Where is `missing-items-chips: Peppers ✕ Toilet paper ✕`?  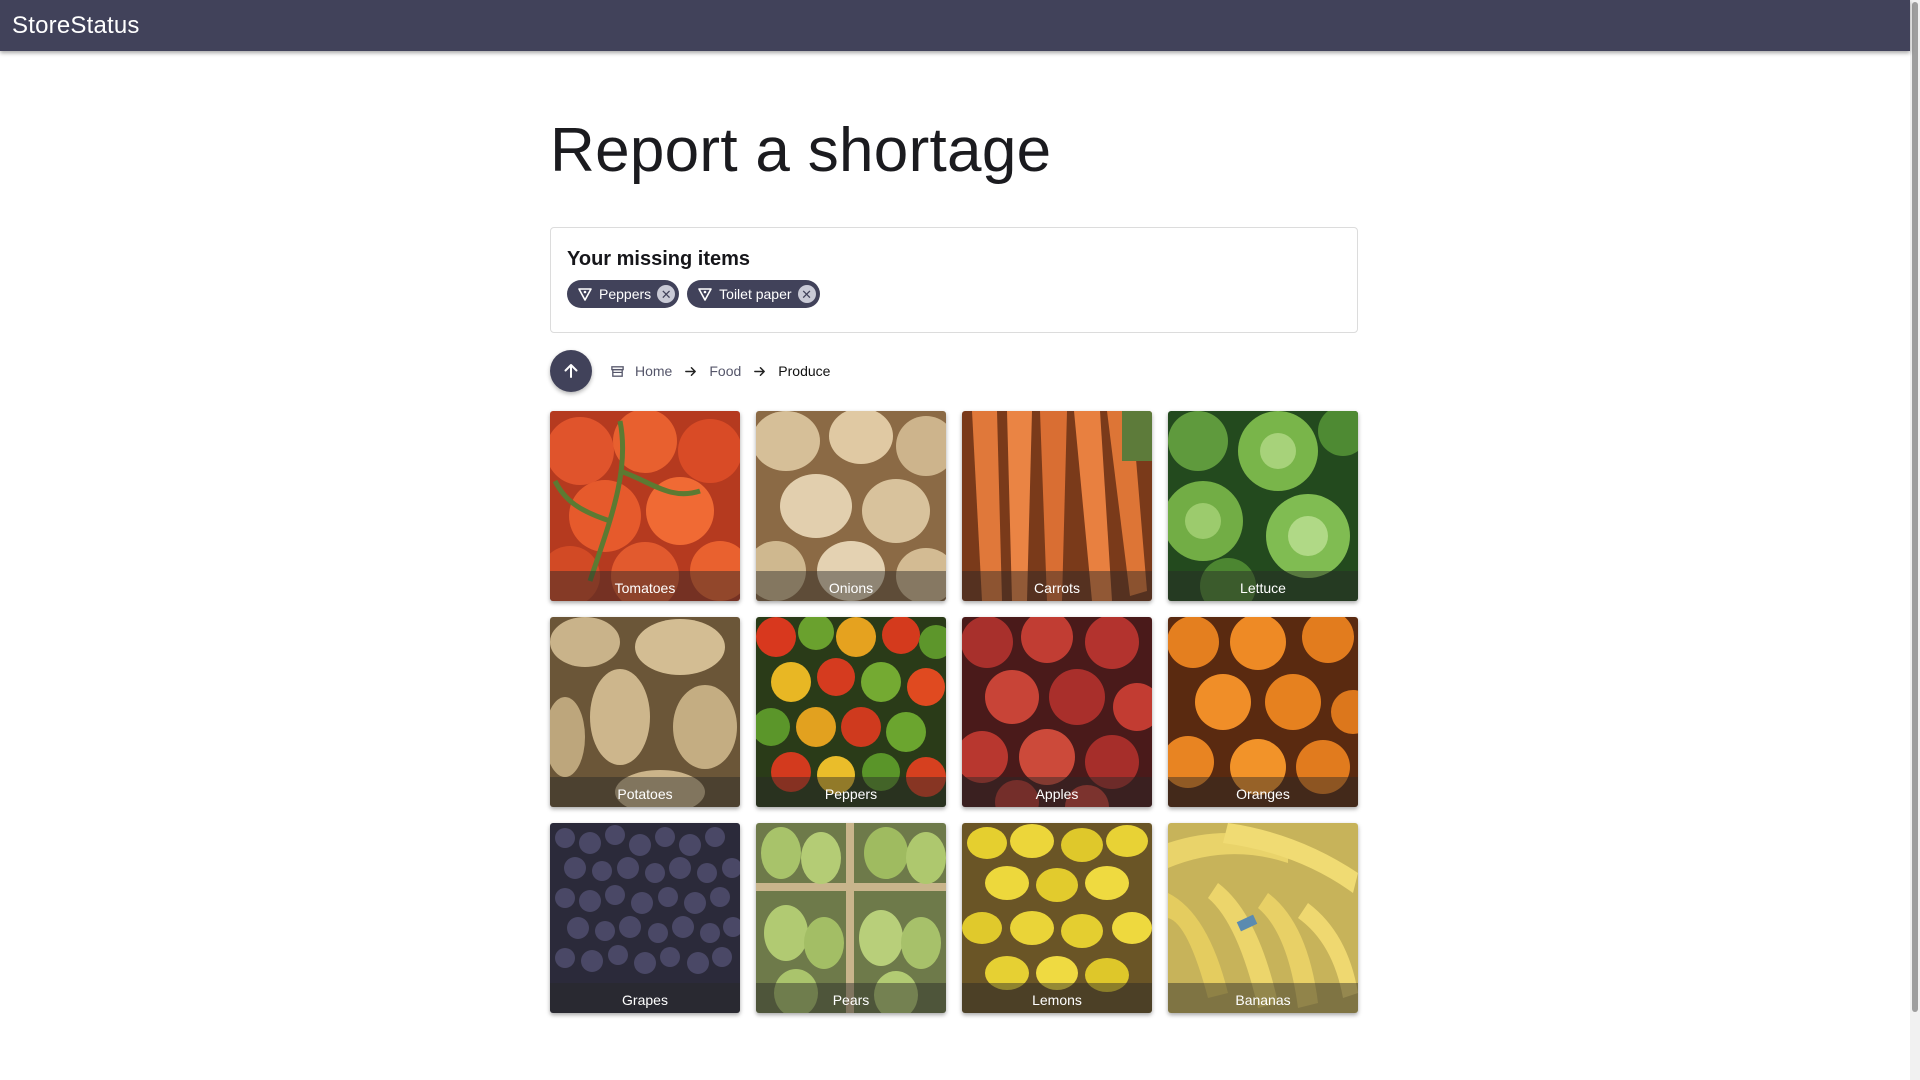
missing-items-chips: Peppers ✕ Toilet paper ✕ is located at coordinates (954, 294).